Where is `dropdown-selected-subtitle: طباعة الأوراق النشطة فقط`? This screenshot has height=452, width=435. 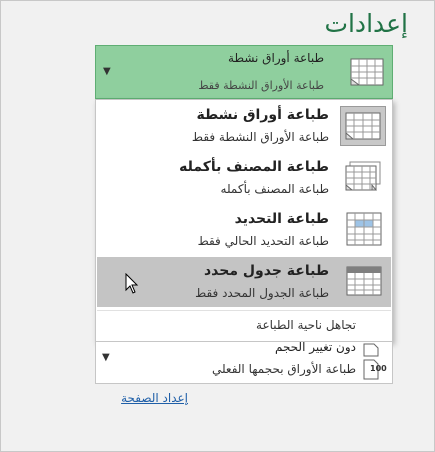
dropdown-selected-subtitle: طباعة الأوراق النشطة فقط is located at coordinates (261, 85).